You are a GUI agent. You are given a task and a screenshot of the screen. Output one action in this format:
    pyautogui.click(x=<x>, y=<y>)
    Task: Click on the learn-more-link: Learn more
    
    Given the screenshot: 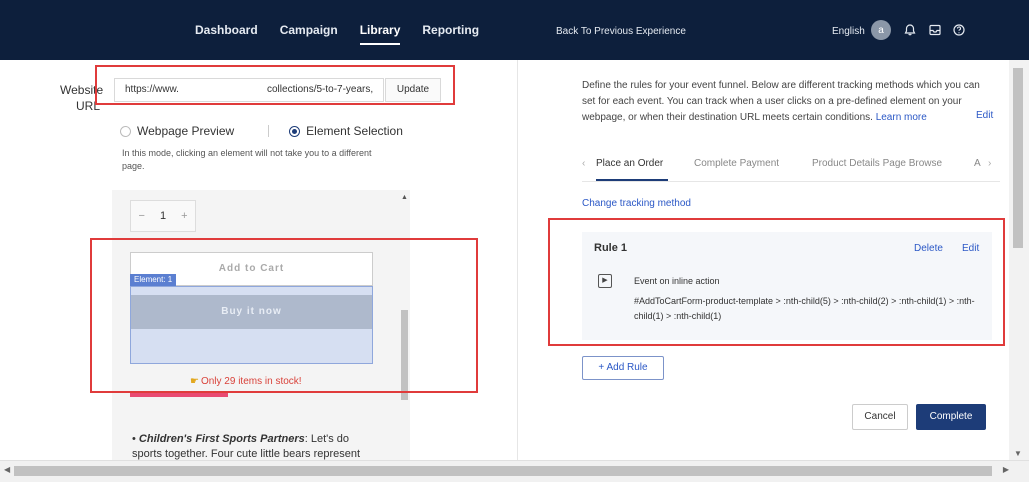 What is the action you would take?
    pyautogui.click(x=901, y=117)
    